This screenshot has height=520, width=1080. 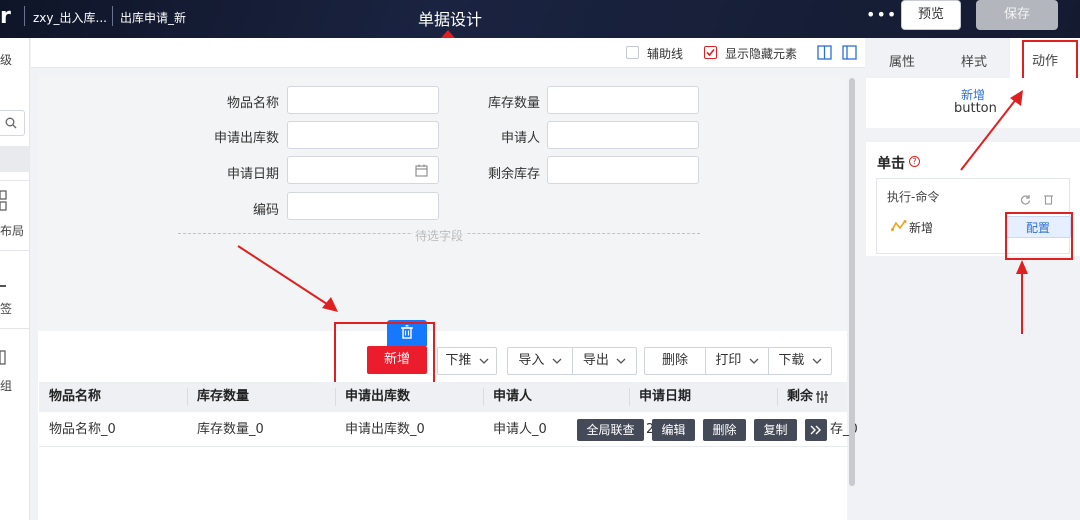 I want to click on app-logo: r, so click(x=5, y=16).